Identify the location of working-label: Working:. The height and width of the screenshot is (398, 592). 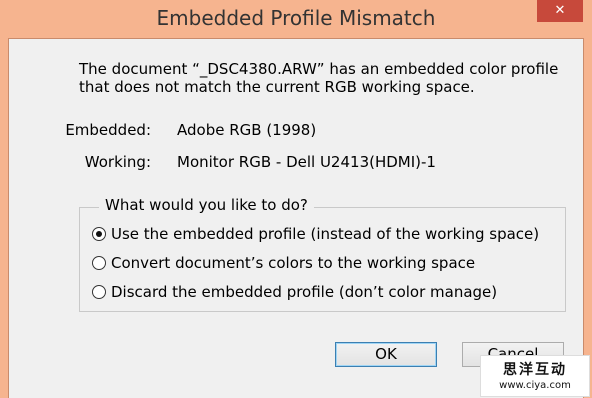
(117, 162).